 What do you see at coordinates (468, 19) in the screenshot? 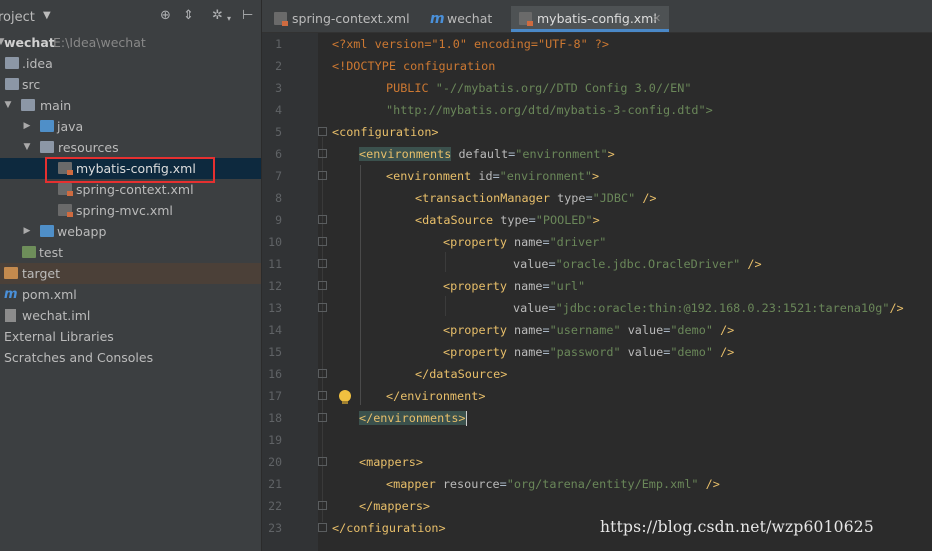
I see `tab-wechat: m wechat` at bounding box center [468, 19].